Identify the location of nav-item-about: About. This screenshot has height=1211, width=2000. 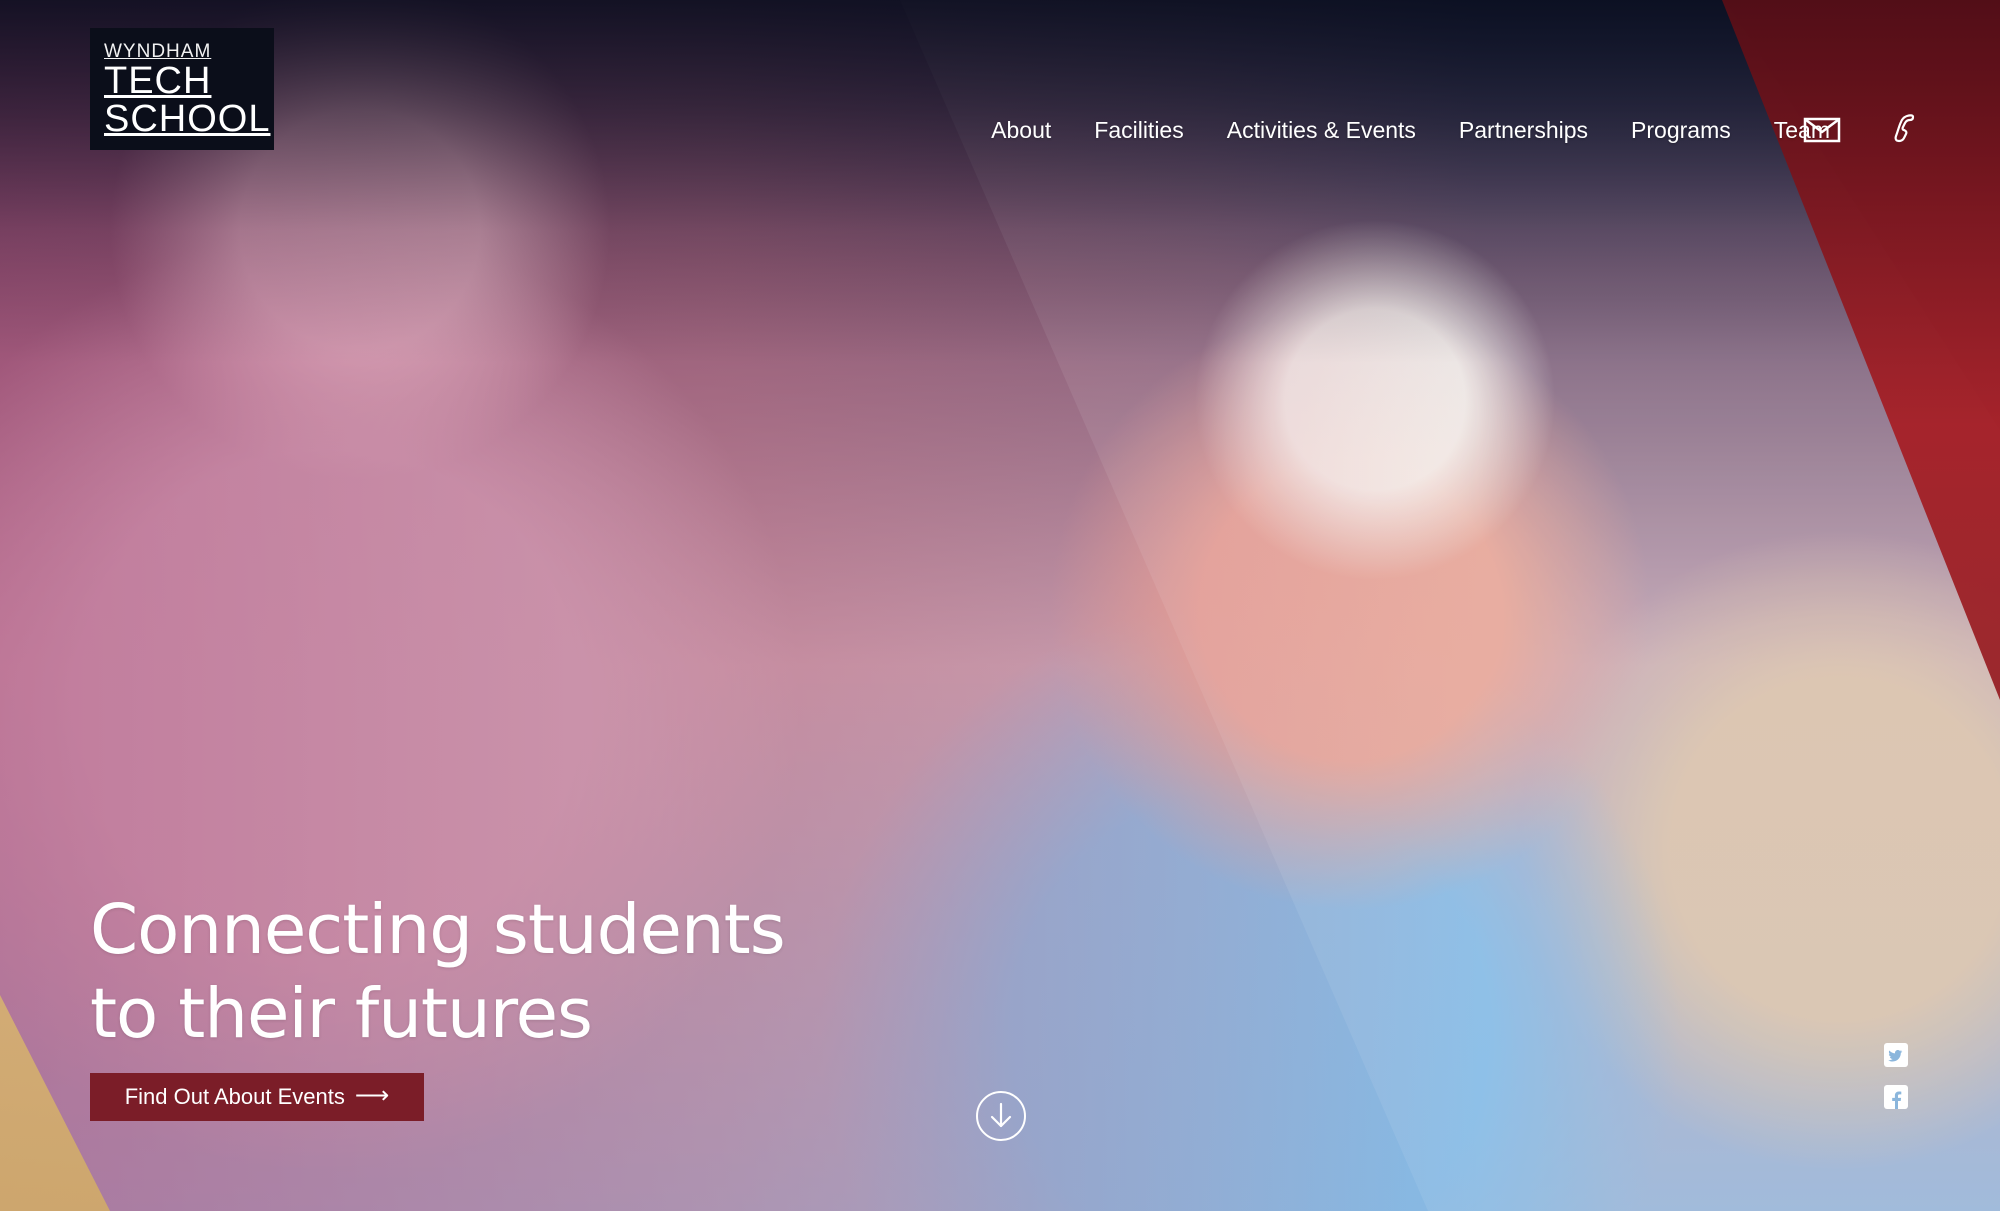
(1021, 130).